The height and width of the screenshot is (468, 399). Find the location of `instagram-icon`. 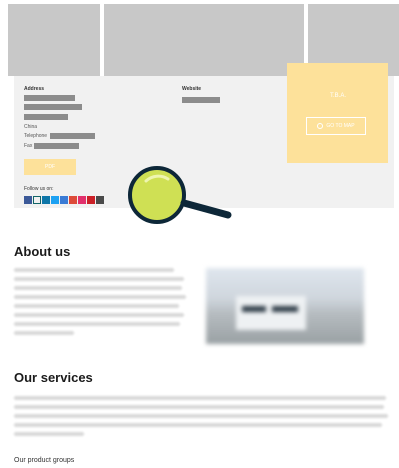

instagram-icon is located at coordinates (82, 200).